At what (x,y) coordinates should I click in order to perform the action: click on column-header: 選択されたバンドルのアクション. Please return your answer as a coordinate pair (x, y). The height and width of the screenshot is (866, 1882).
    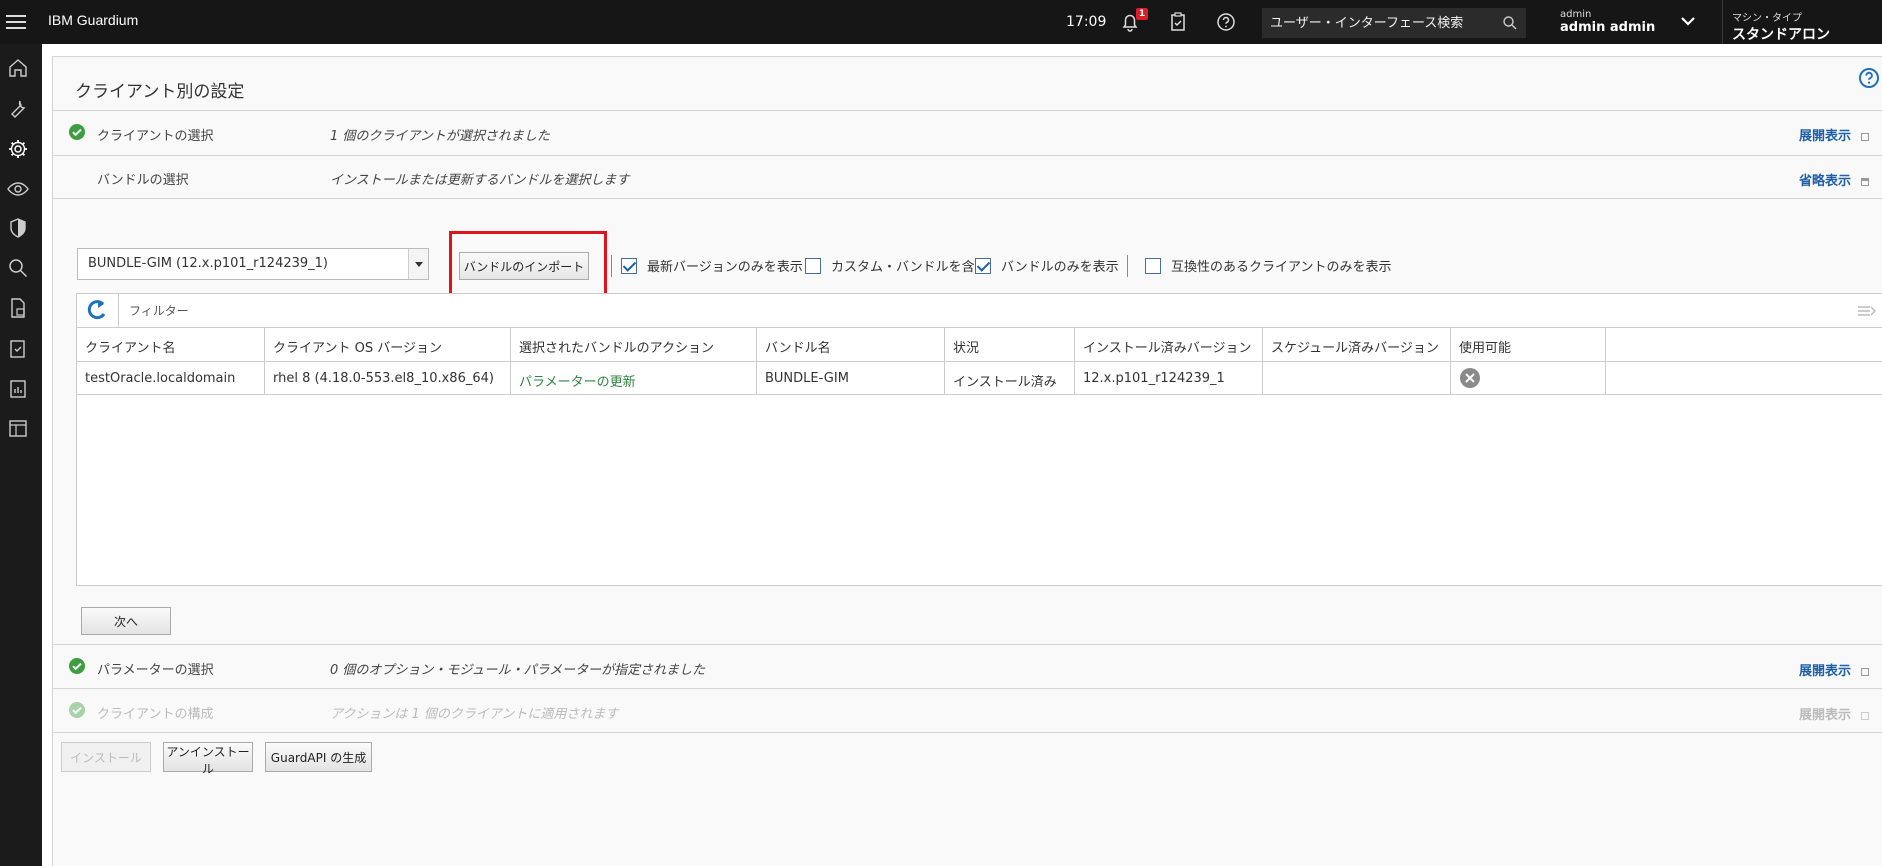
    Looking at the image, I should click on (634, 344).